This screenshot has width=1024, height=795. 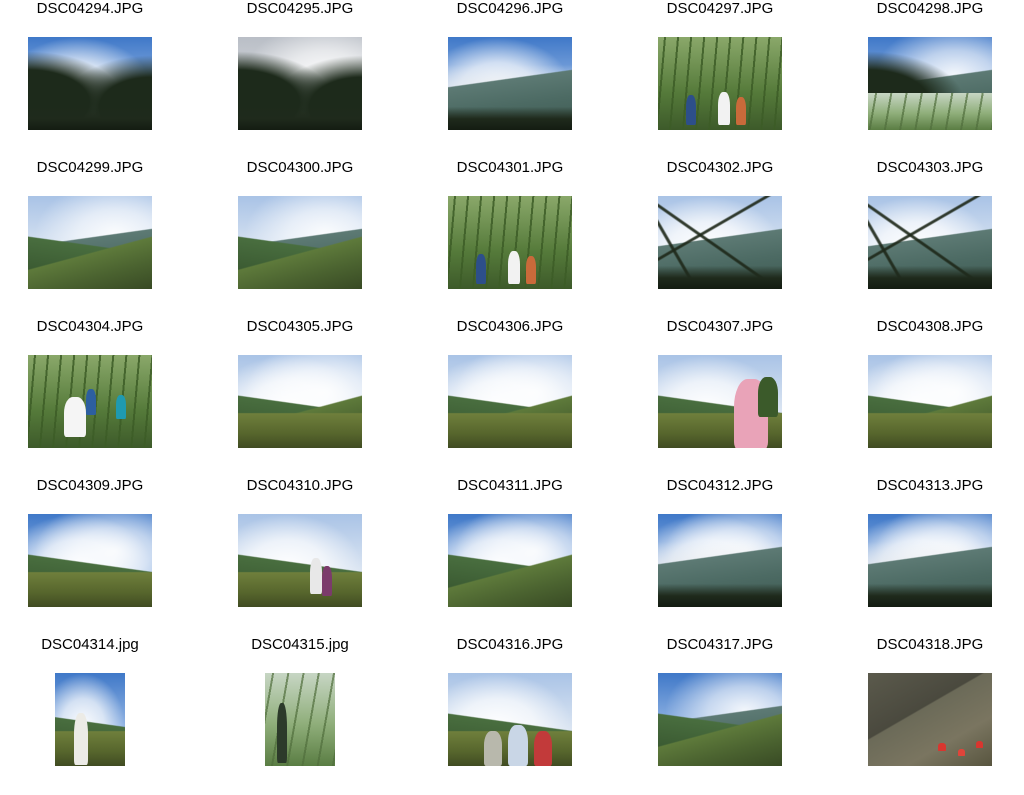 What do you see at coordinates (930, 645) in the screenshot?
I see `thumbnail-filename: DSC04318.JPG` at bounding box center [930, 645].